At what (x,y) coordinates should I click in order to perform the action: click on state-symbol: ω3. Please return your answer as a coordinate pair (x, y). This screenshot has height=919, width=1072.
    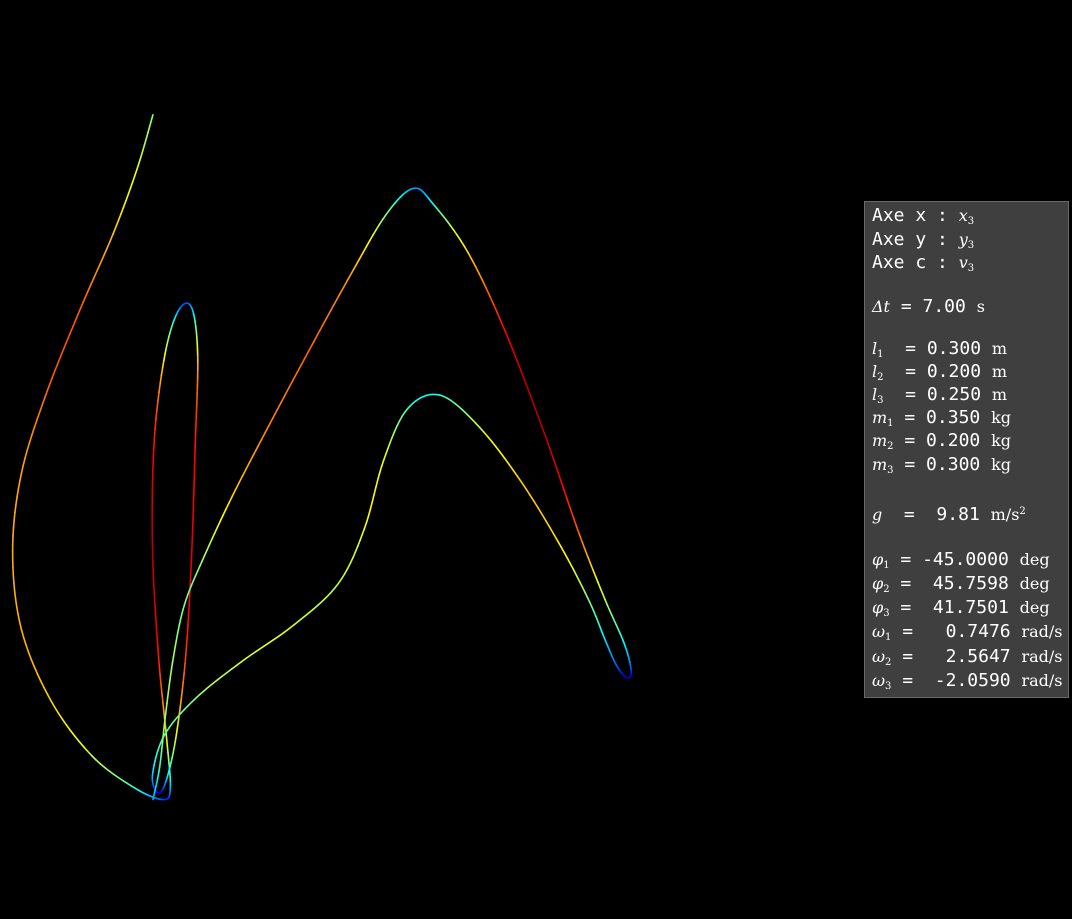
    Looking at the image, I should click on (882, 681).